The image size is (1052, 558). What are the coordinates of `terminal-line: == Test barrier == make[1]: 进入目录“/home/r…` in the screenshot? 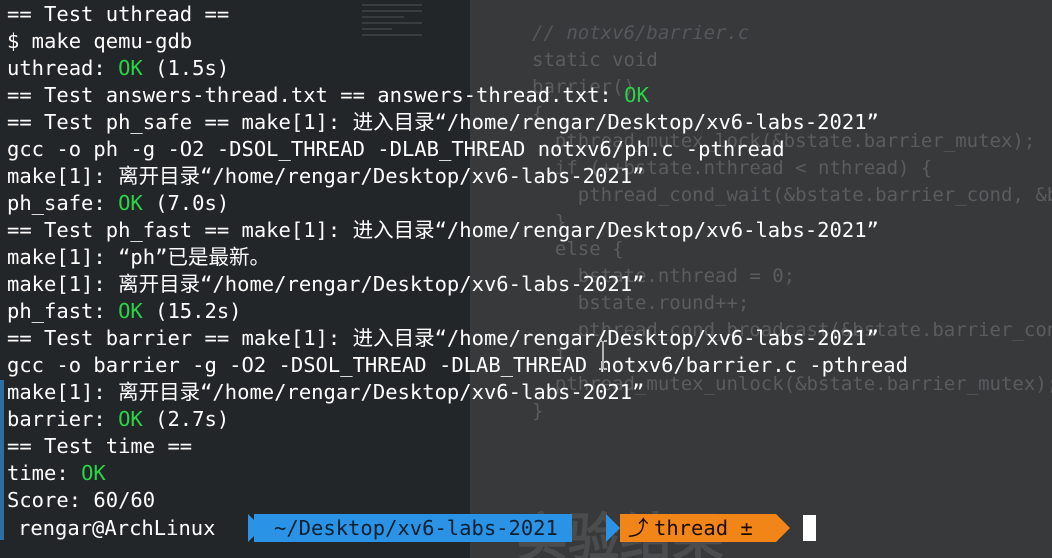 It's located at (443, 338).